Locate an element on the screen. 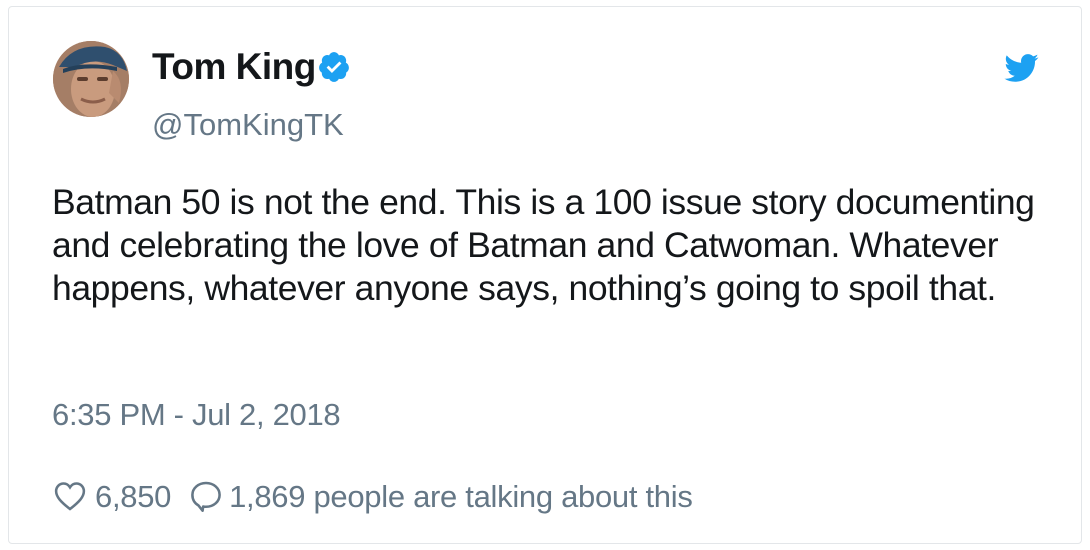 The image size is (1090, 550). like-count: 6,850 is located at coordinates (133, 496).